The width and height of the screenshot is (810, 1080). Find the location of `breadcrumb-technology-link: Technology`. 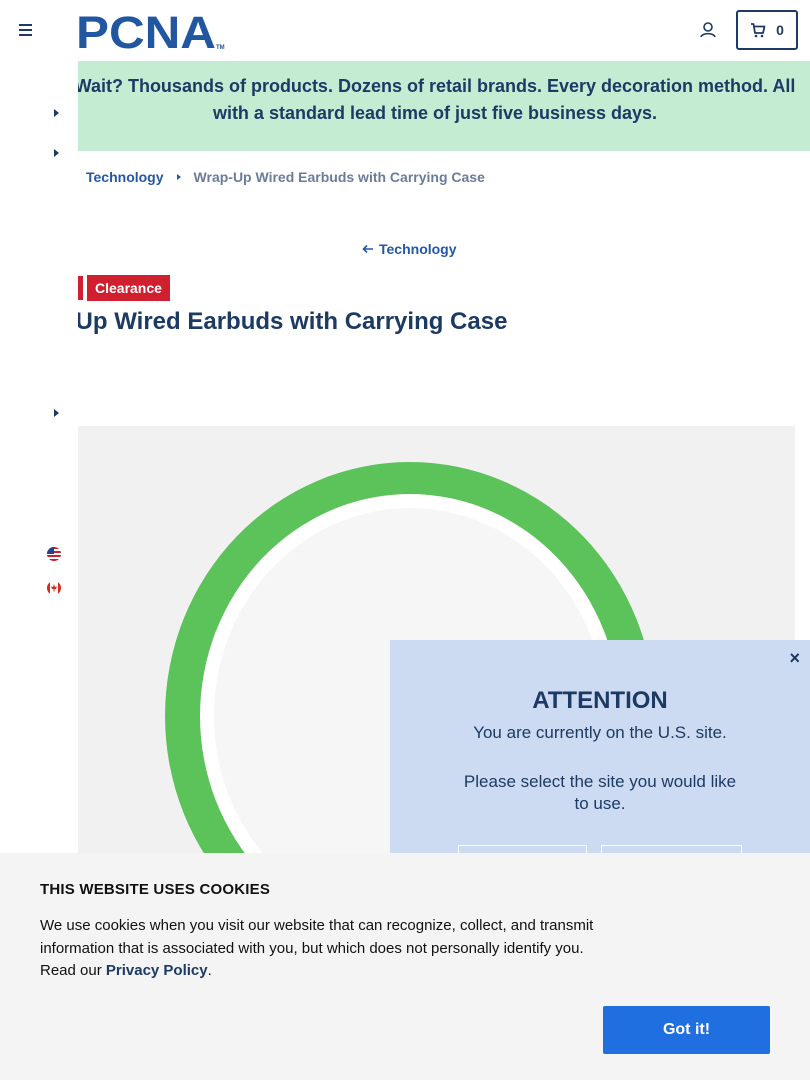

breadcrumb-technology-link: Technology is located at coordinates (125, 177).